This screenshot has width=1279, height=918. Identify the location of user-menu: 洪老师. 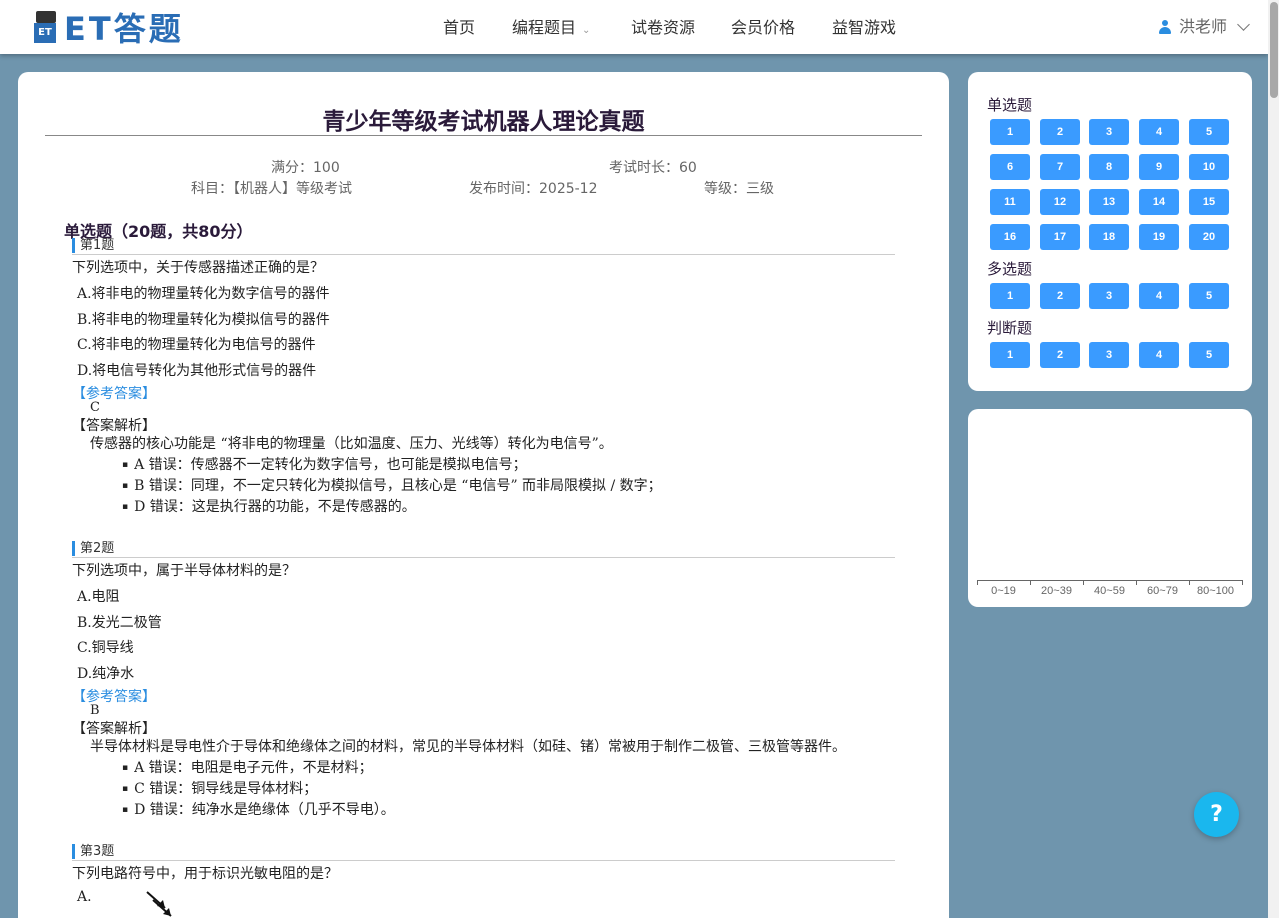
(1204, 27).